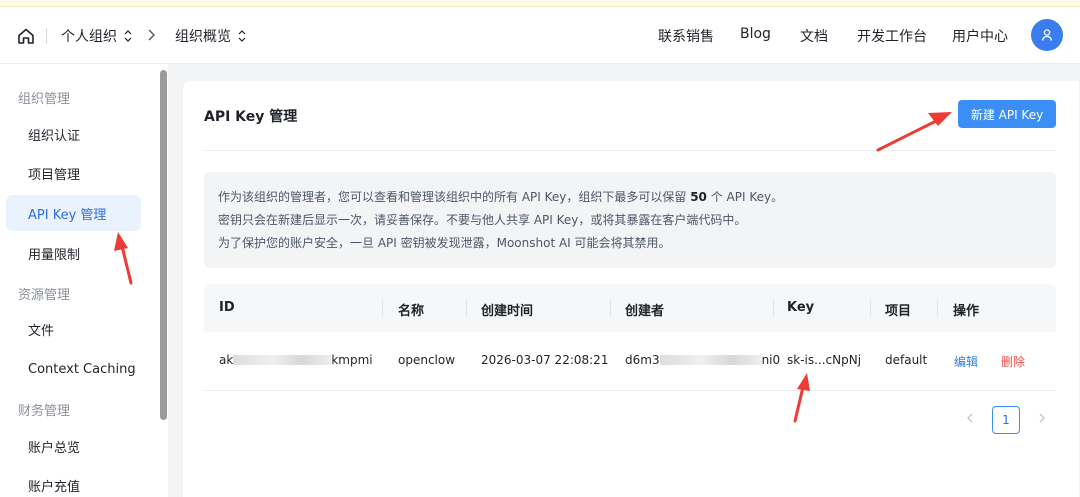 Image resolution: width=1080 pixels, height=497 pixels. What do you see at coordinates (73, 134) in the screenshot?
I see `sidebar-item-org-verify: 组织认证` at bounding box center [73, 134].